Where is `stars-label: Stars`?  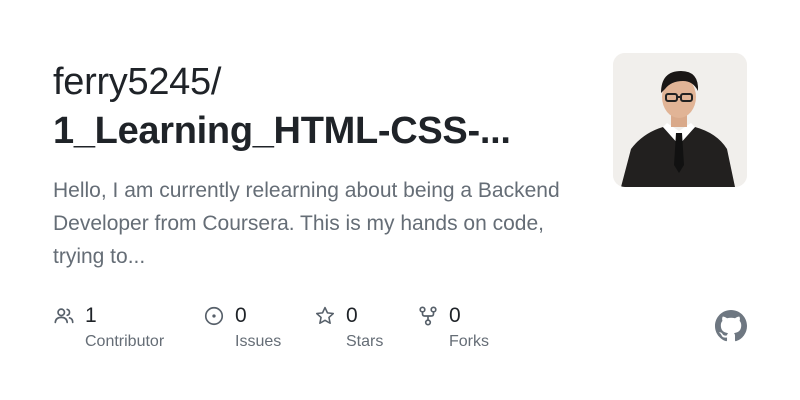 stars-label: Stars is located at coordinates (365, 341).